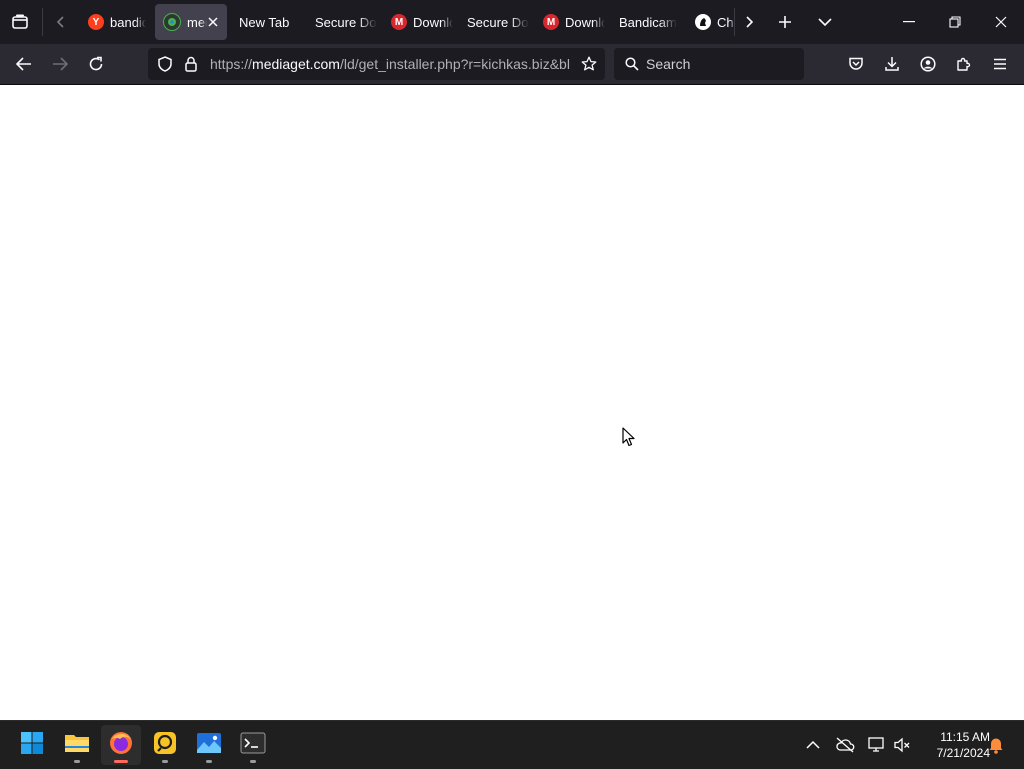 This screenshot has width=1024, height=769. What do you see at coordinates (996, 745) in the screenshot?
I see `notification-bell-icon` at bounding box center [996, 745].